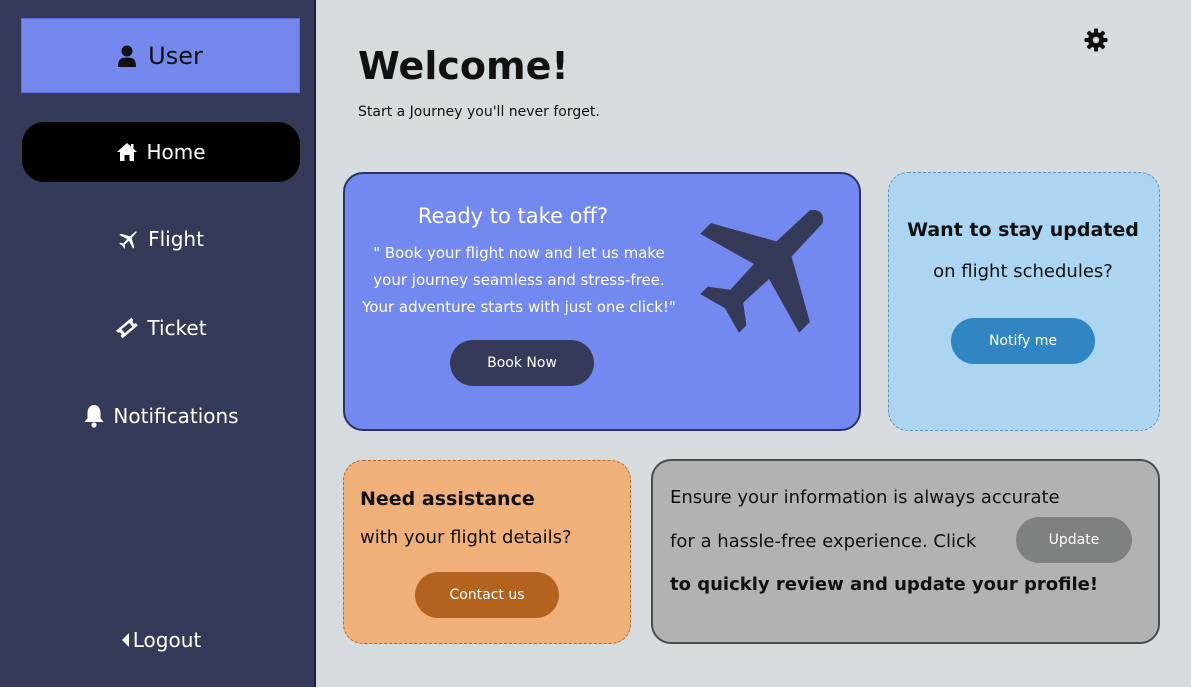  I want to click on logout-label: Logout, so click(167, 640).